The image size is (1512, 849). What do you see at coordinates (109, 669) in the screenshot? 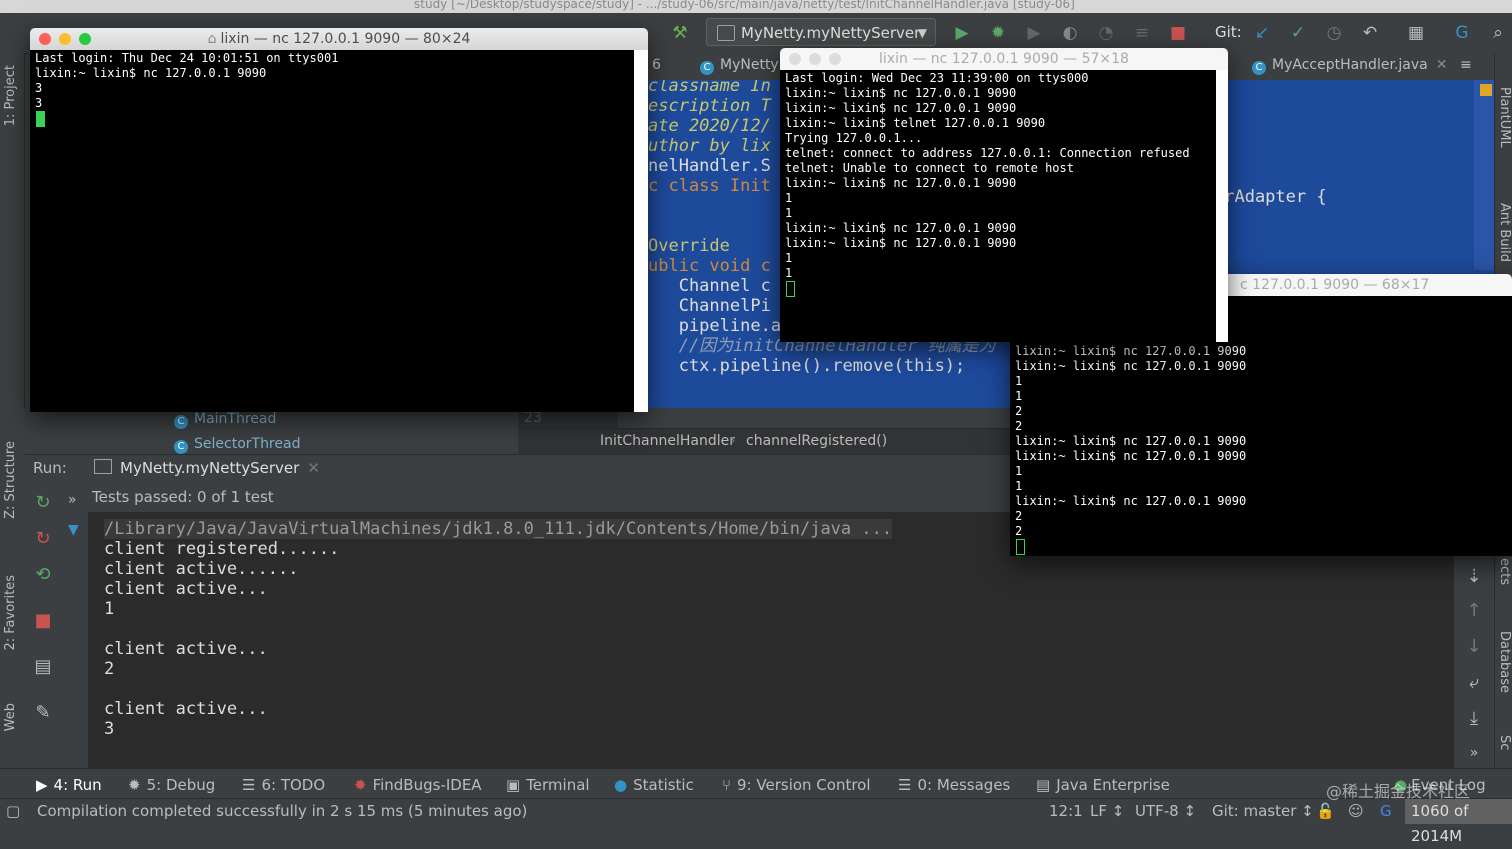
I see `console-line: 2` at bounding box center [109, 669].